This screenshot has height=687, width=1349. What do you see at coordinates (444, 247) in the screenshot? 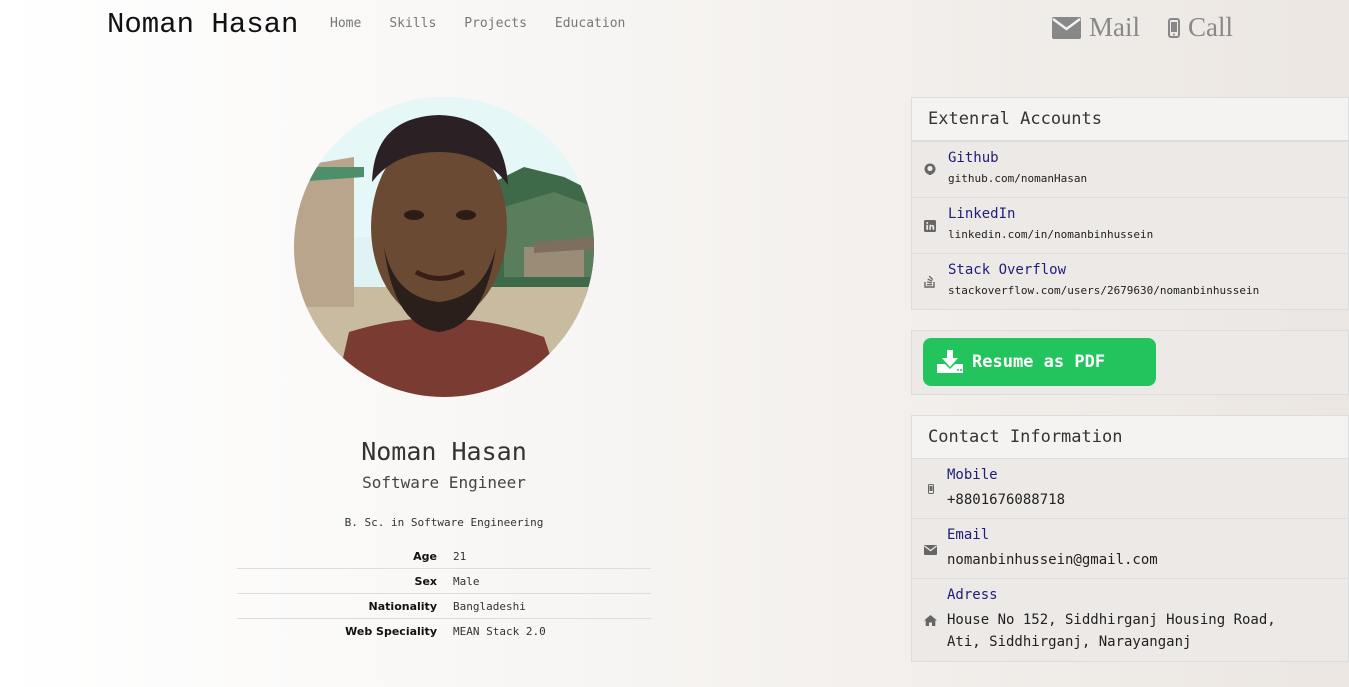
I see `profile-photo` at bounding box center [444, 247].